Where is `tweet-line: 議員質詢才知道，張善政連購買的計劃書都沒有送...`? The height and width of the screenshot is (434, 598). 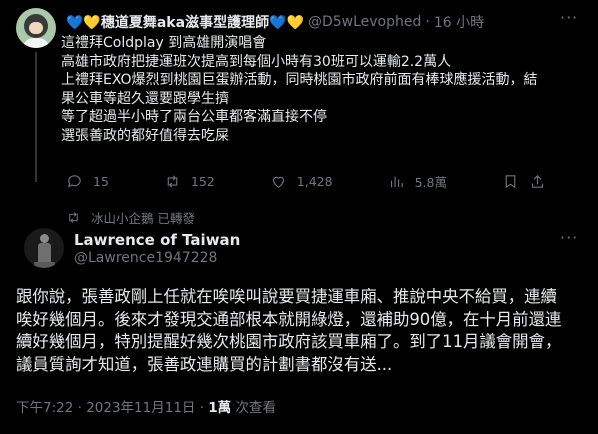
tweet-line: 議員質詢才知道，張善政連購買的計劃書都沒有送... is located at coordinates (204, 364).